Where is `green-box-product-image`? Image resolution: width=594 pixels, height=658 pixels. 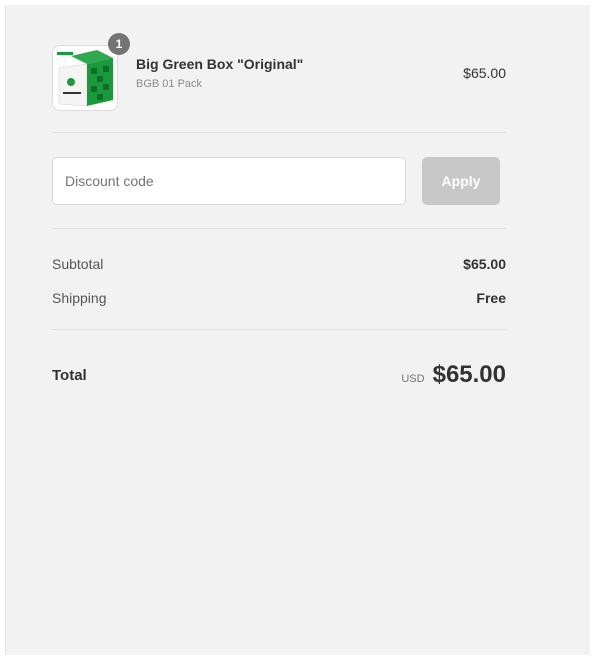 green-box-product-image is located at coordinates (85, 78).